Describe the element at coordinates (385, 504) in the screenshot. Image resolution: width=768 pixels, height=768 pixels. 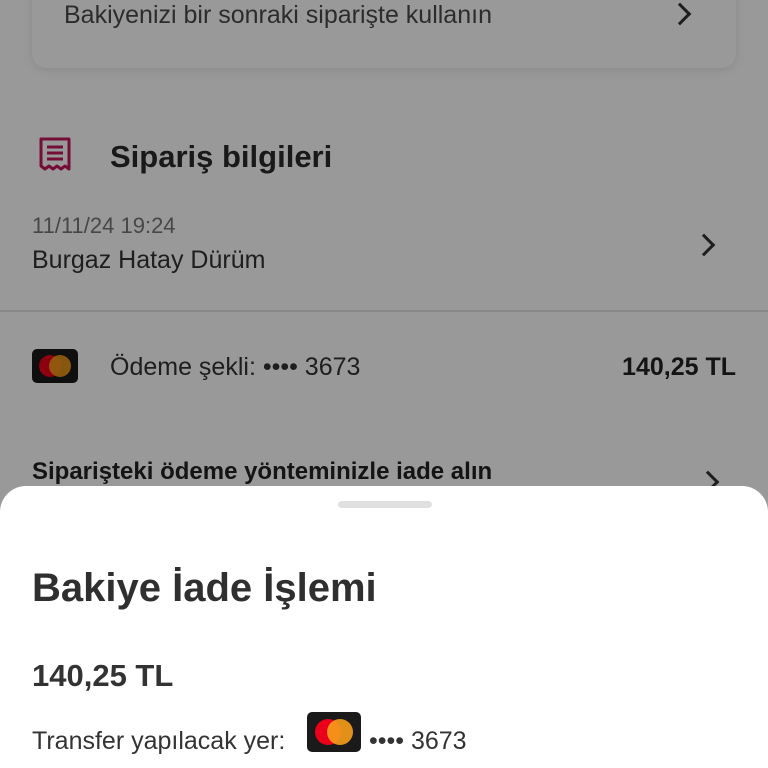
I see `sheet-drag-handle` at that location.